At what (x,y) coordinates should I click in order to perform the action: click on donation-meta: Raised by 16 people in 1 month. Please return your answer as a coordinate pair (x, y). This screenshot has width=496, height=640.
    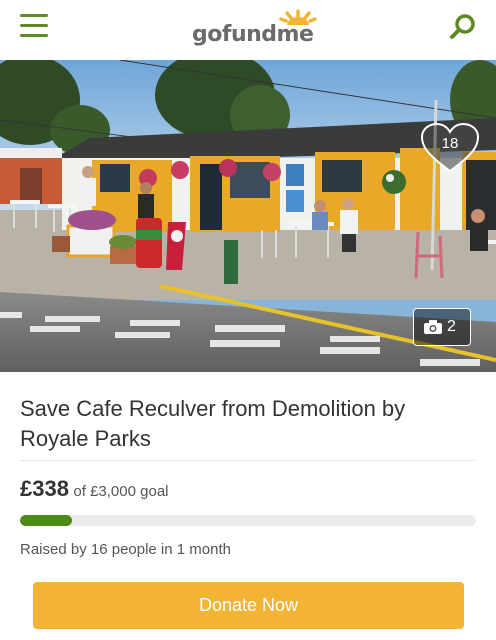
    Looking at the image, I should click on (125, 549).